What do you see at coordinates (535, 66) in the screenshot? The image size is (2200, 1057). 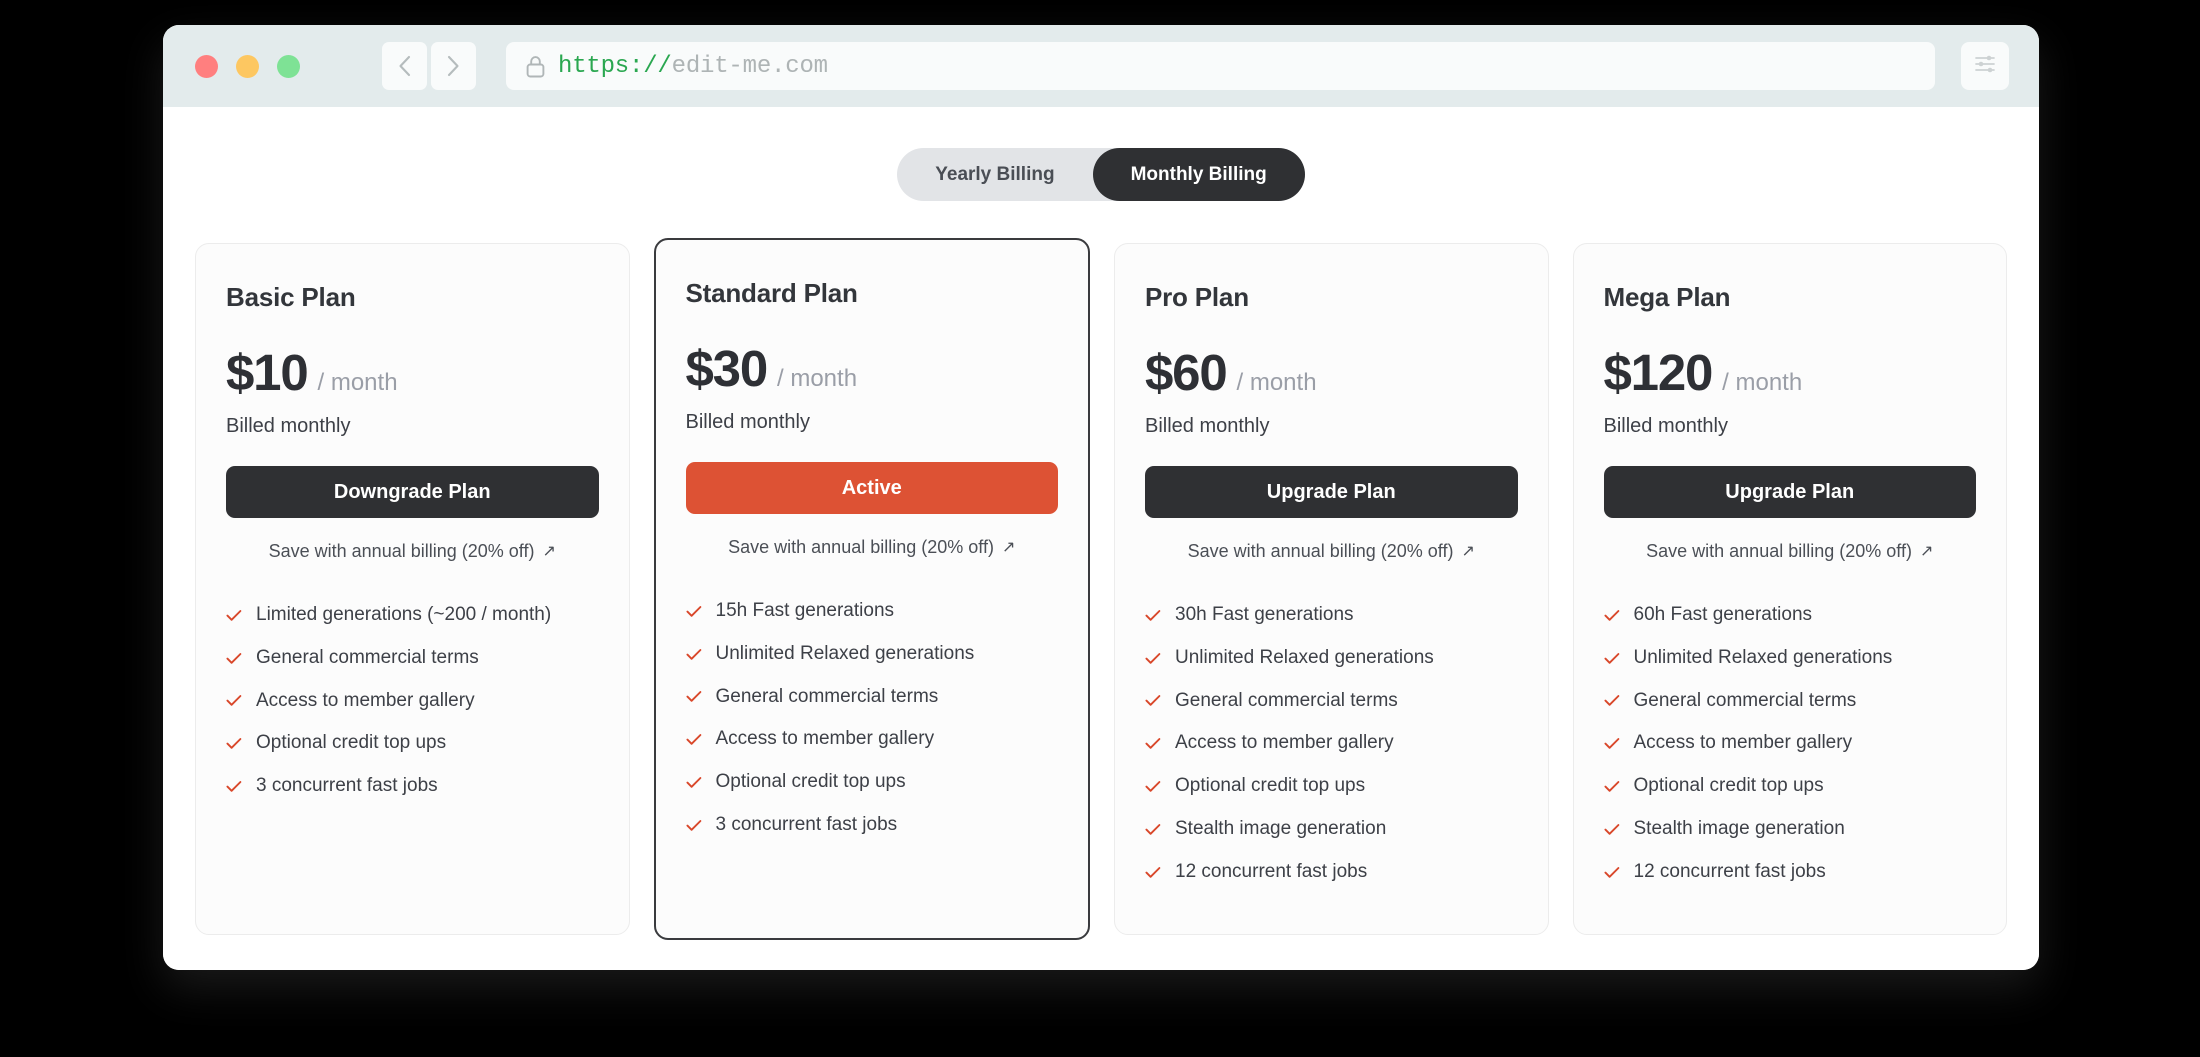 I see `lock-icon` at bounding box center [535, 66].